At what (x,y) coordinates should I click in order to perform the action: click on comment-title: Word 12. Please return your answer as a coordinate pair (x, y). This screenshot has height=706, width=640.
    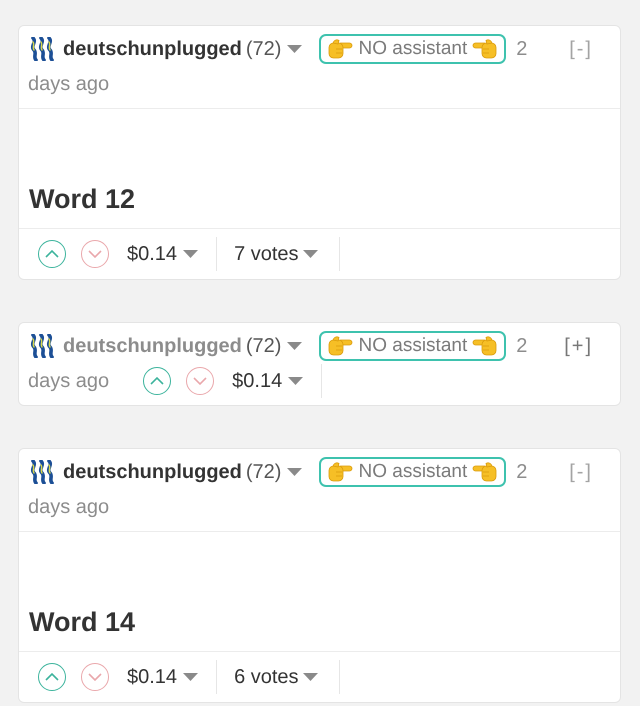
    Looking at the image, I should click on (82, 199).